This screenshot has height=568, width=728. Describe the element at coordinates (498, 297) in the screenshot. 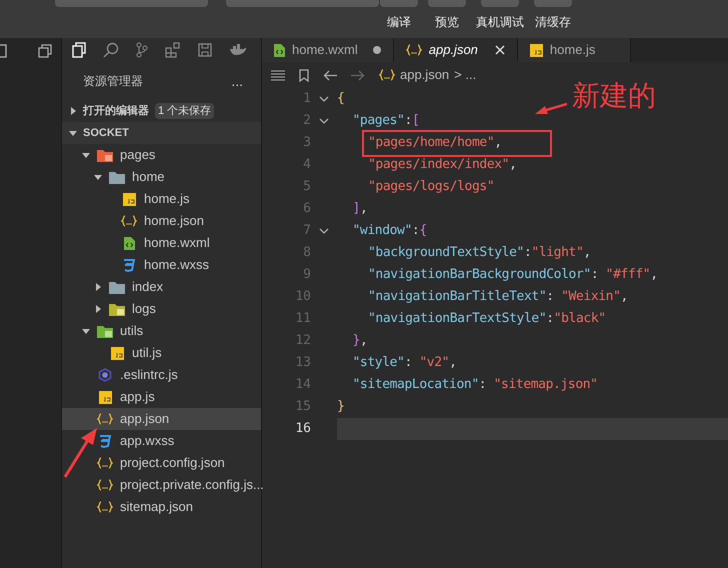

I see `code-line: "navigationBarTitleText": "Weixin",` at that location.